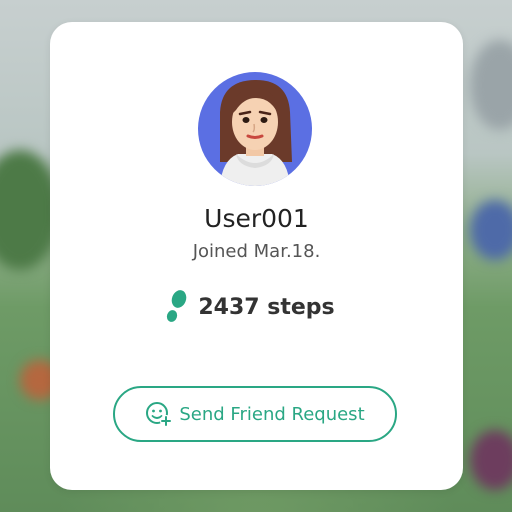  Describe the element at coordinates (256, 218) in the screenshot. I see `username: User001` at that location.